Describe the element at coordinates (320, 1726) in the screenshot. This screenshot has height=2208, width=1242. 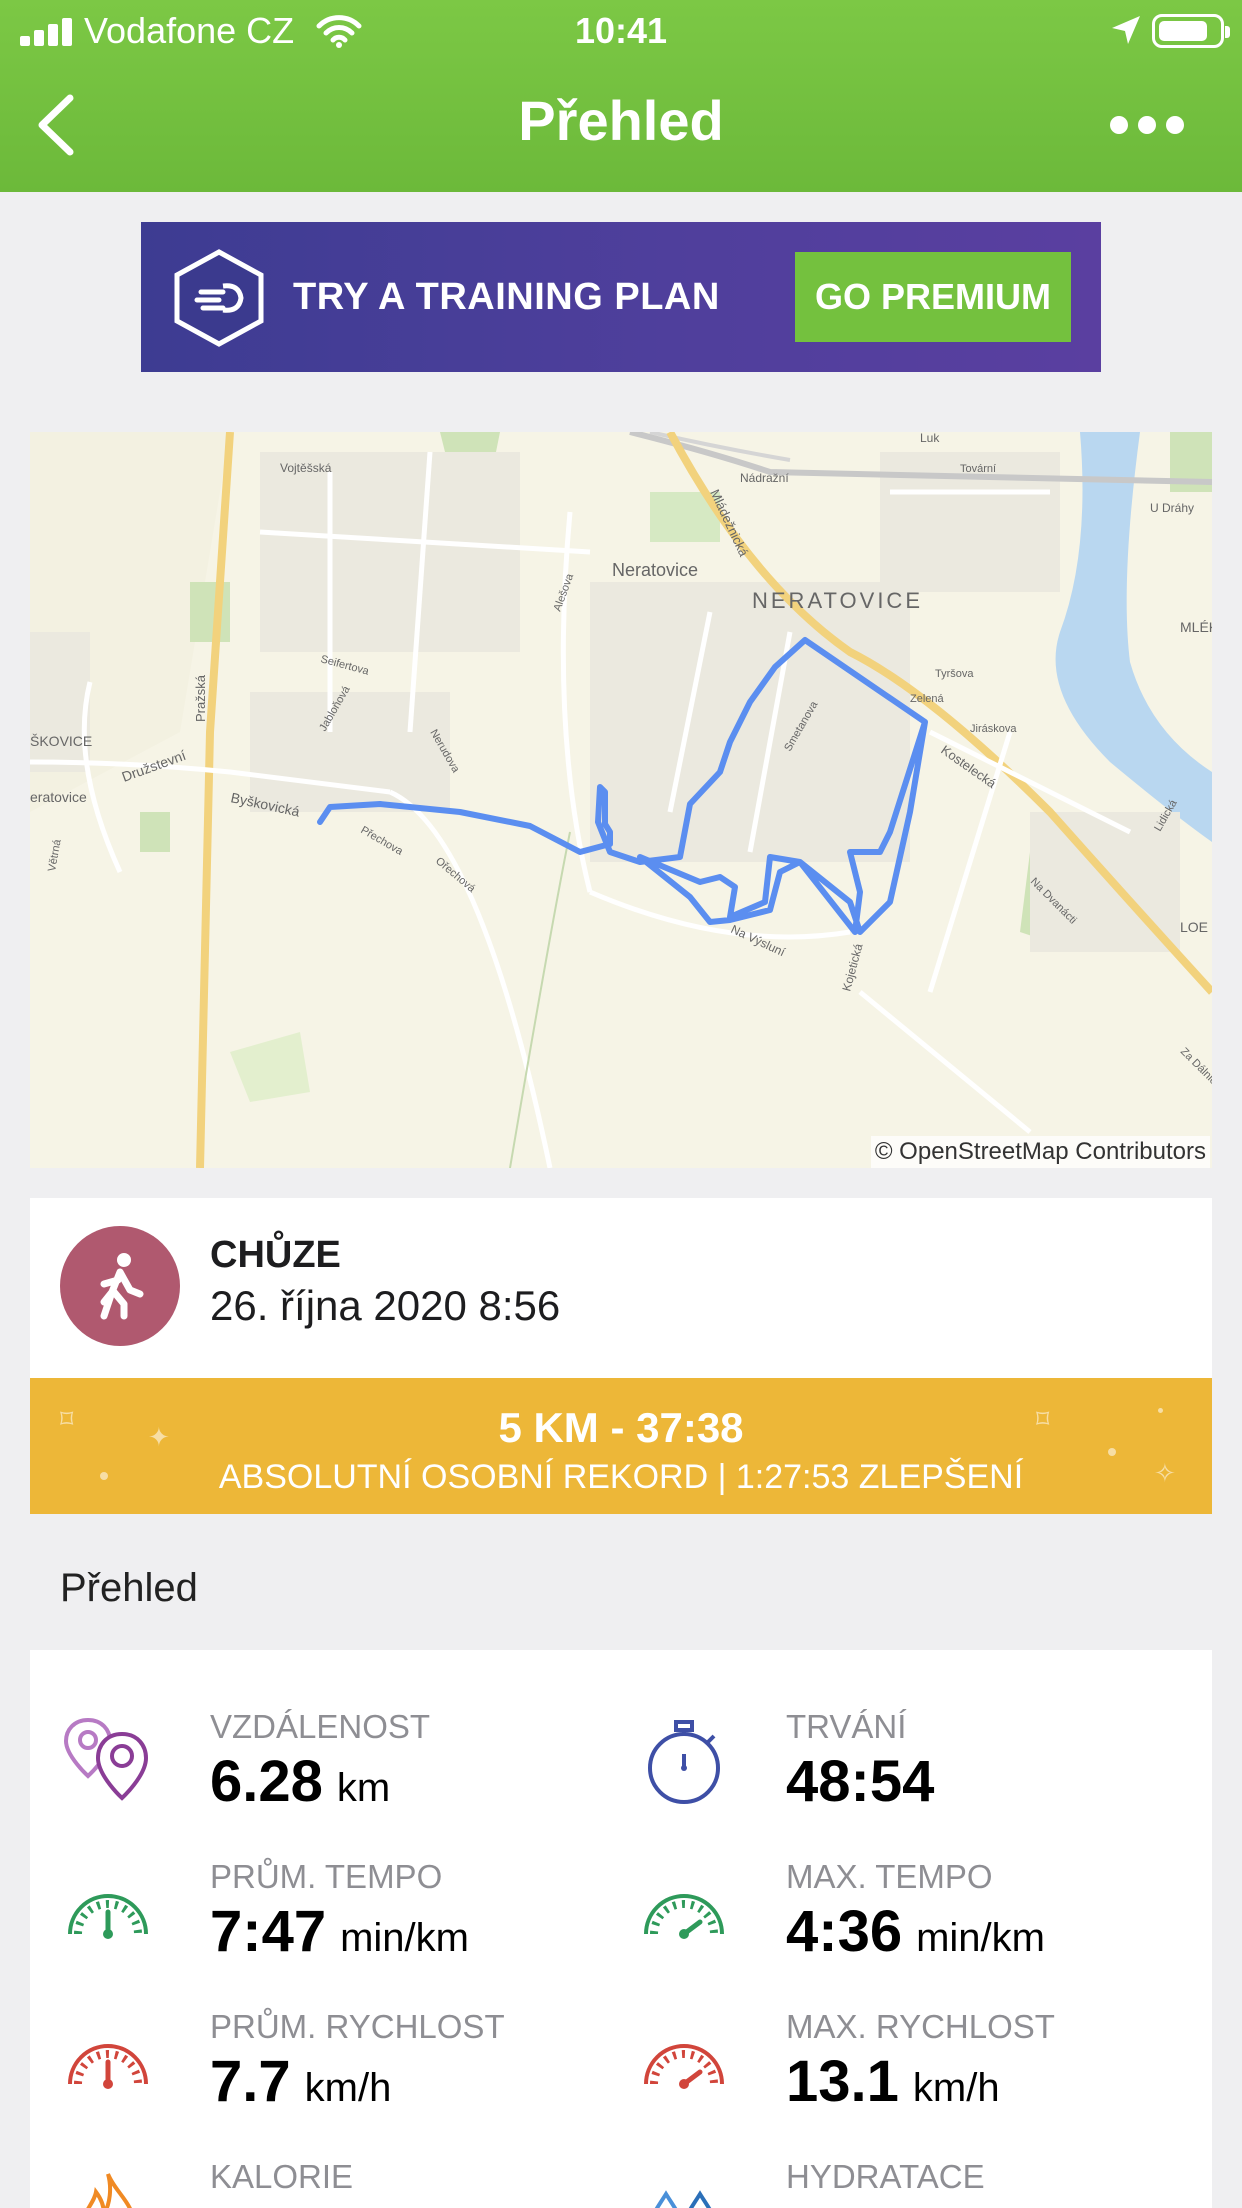
I see `stat-label: VZDÁLENOST` at that location.